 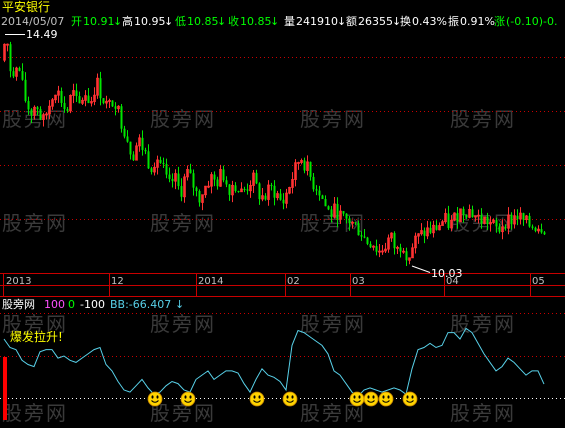 I want to click on low-marker-line, so click(x=421, y=269).